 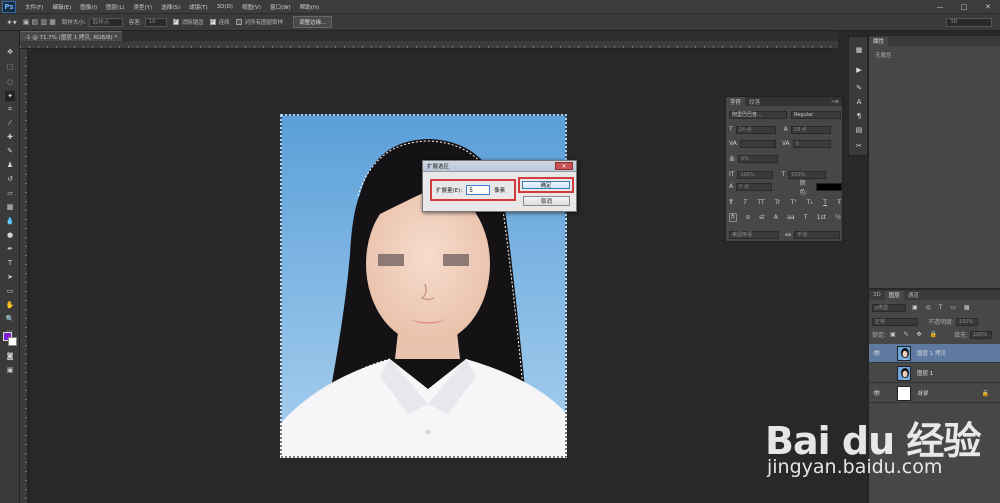 I want to click on magic-wand-icon: ✦▾, so click(x=11, y=22).